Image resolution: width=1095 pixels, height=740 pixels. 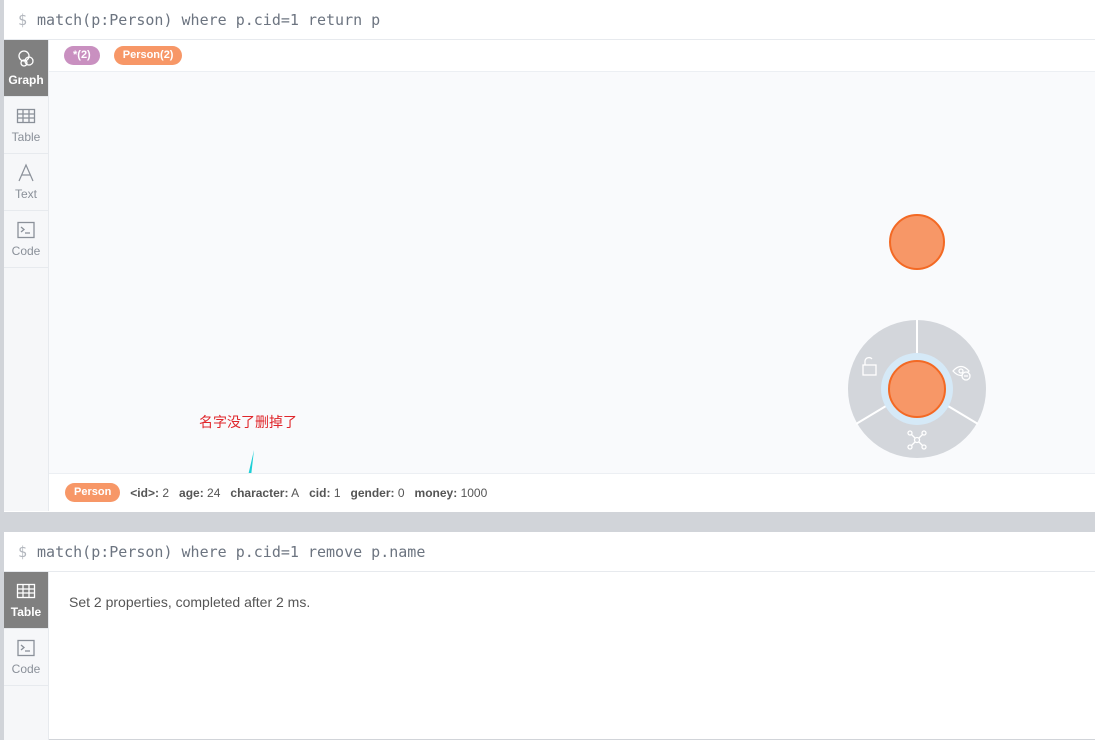 I want to click on props-label-pill: Person, so click(x=93, y=492).